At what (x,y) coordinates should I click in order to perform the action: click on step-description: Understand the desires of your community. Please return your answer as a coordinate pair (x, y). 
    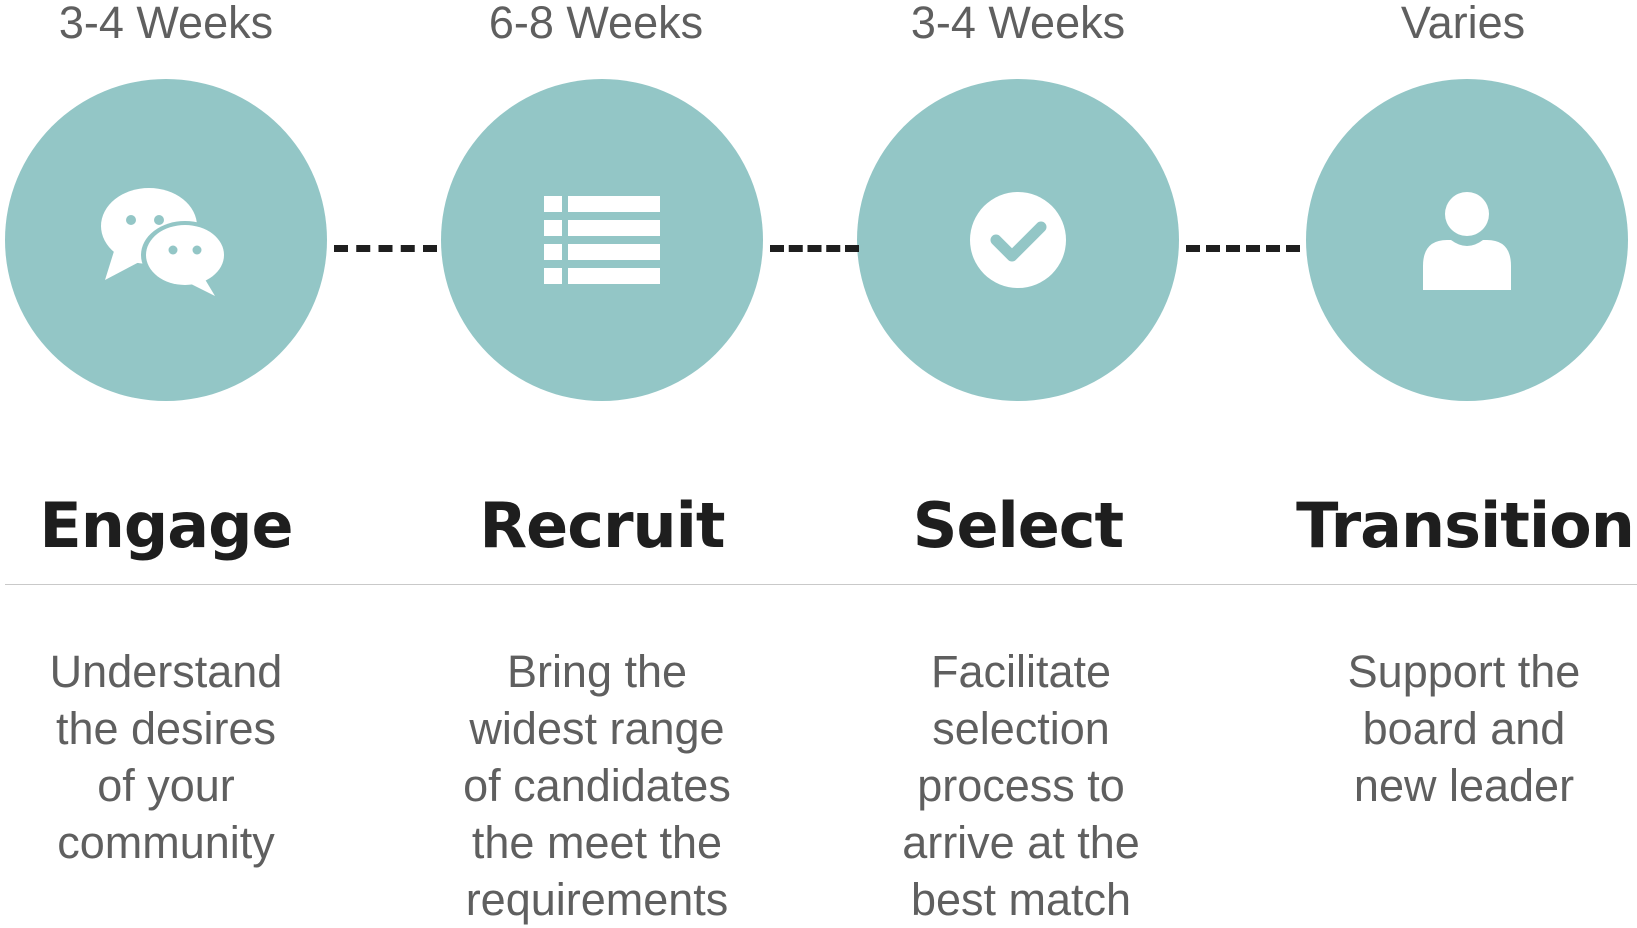
    Looking at the image, I should click on (166, 757).